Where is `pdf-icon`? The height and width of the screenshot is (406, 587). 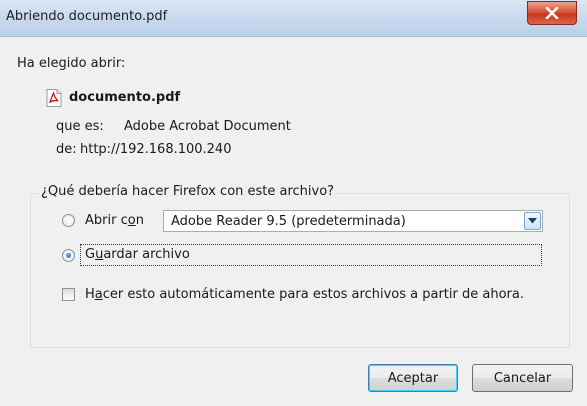 pdf-icon is located at coordinates (54, 98).